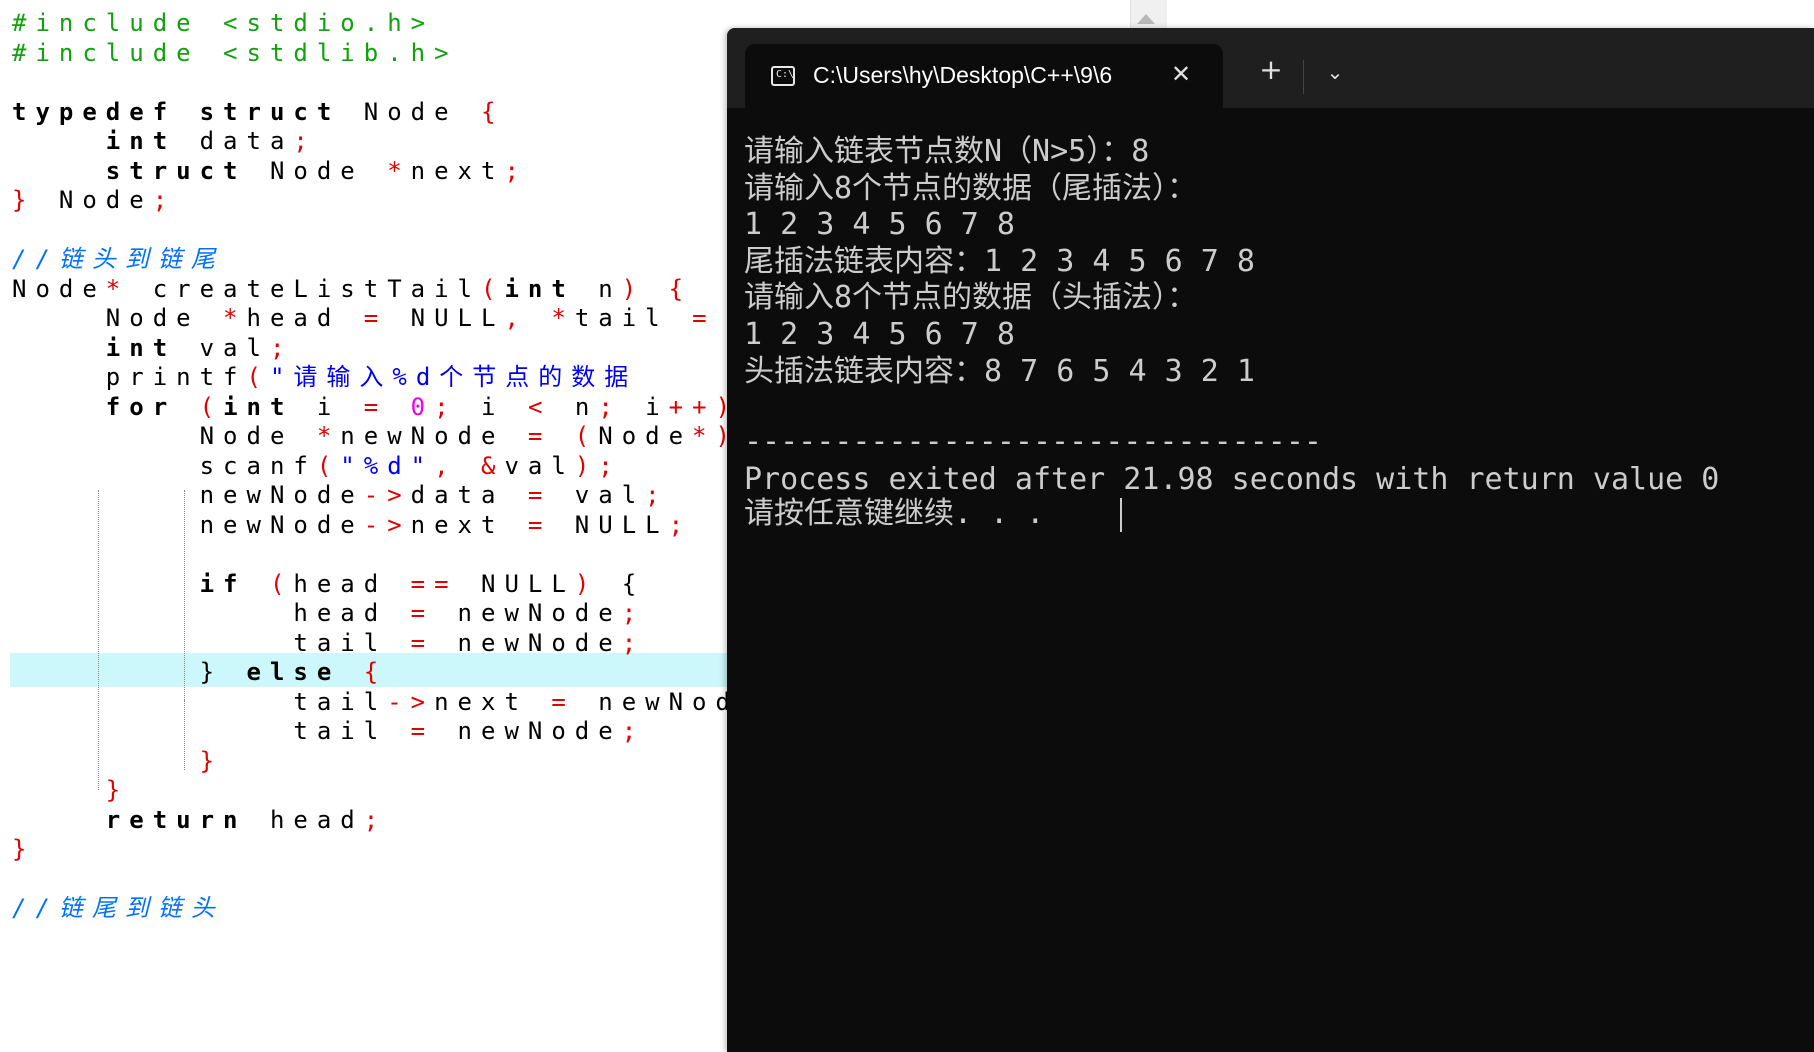 This screenshot has height=1052, width=1814. I want to click on code-token: ==, so click(434, 583).